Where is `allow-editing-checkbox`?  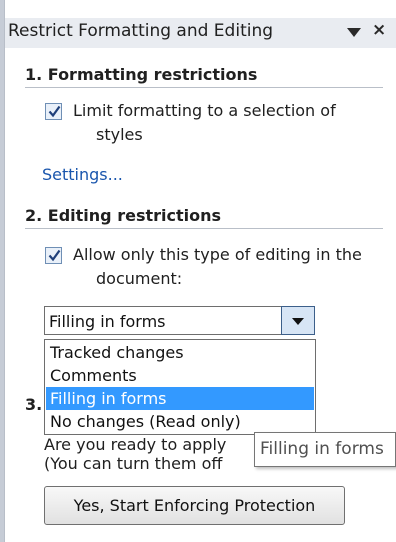
allow-editing-checkbox is located at coordinates (53, 255).